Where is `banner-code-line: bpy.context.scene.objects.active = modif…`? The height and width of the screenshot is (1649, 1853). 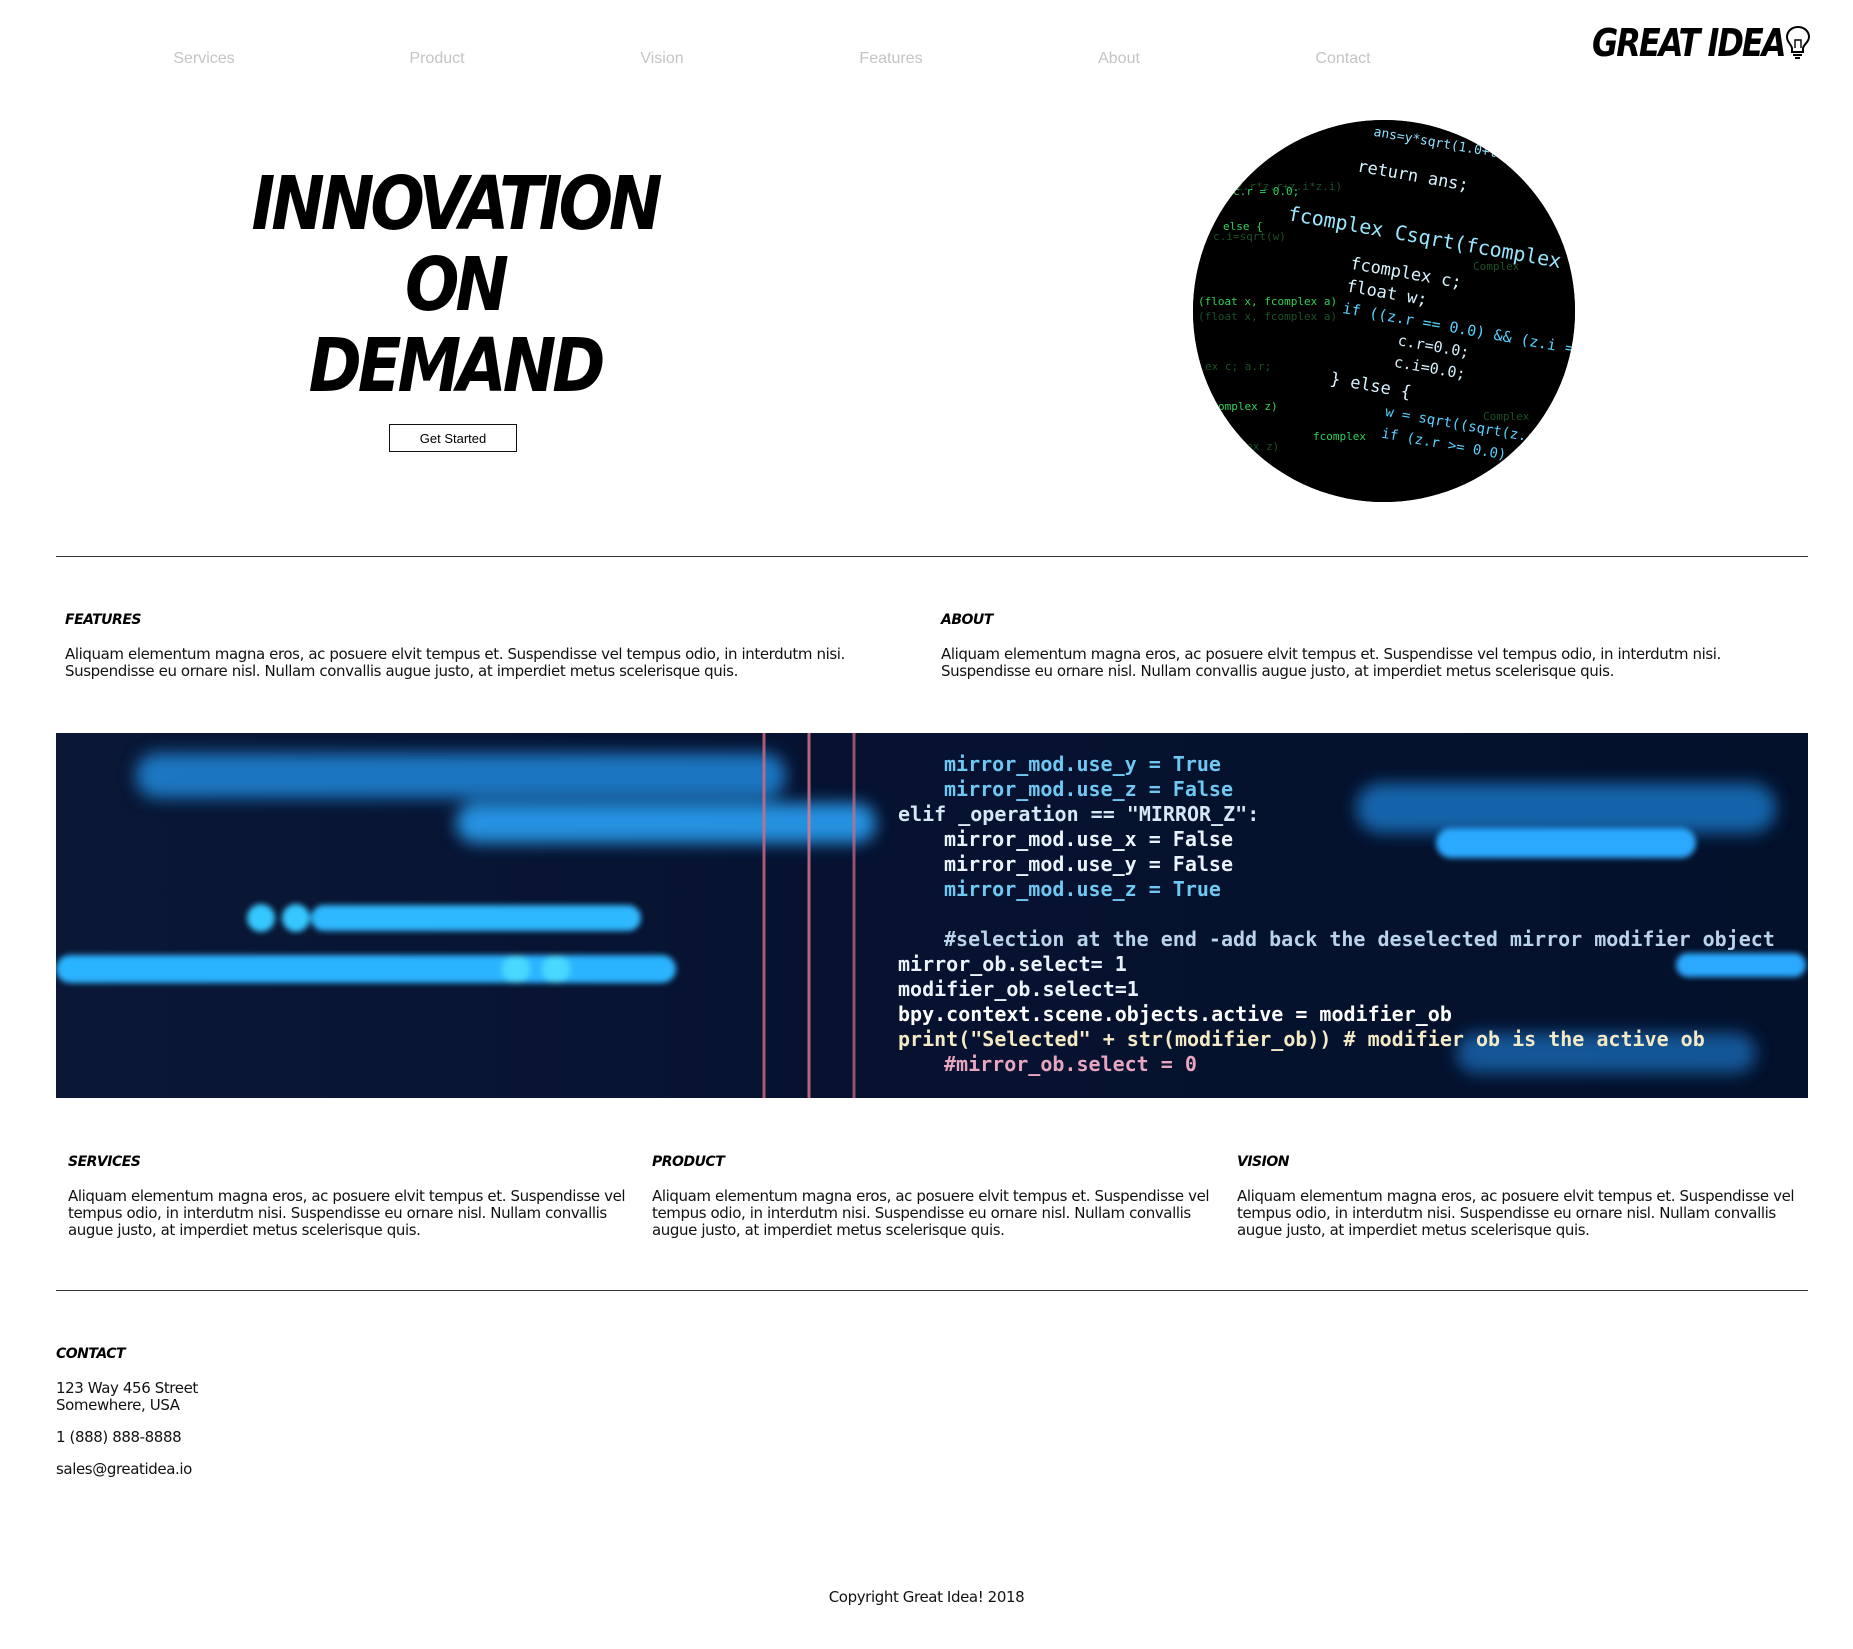
banner-code-line: bpy.context.scene.objects.active = modif… is located at coordinates (1175, 1014).